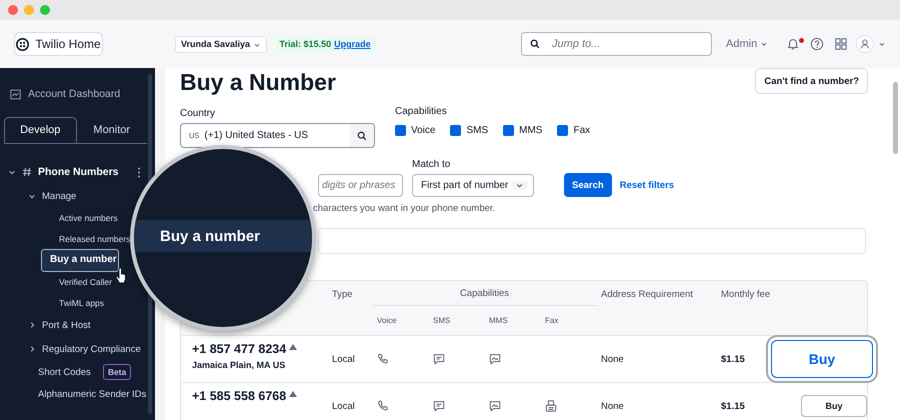 The image size is (900, 420). I want to click on sidebar-tab: Monitor, so click(111, 130).